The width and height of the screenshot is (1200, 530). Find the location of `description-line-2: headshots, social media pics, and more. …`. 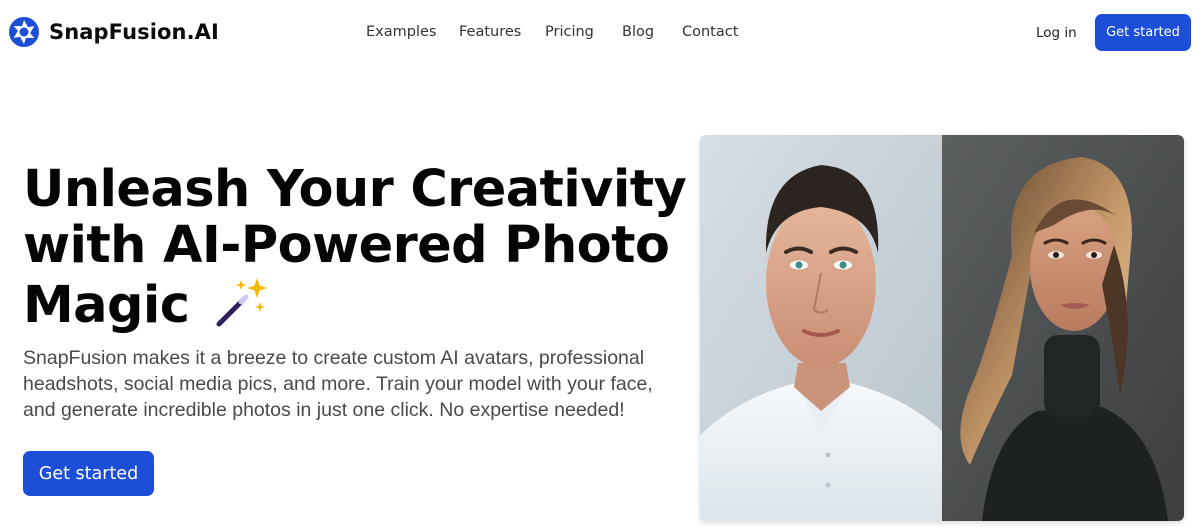

description-line-2: headshots, social media pics, and more. … is located at coordinates (338, 384).